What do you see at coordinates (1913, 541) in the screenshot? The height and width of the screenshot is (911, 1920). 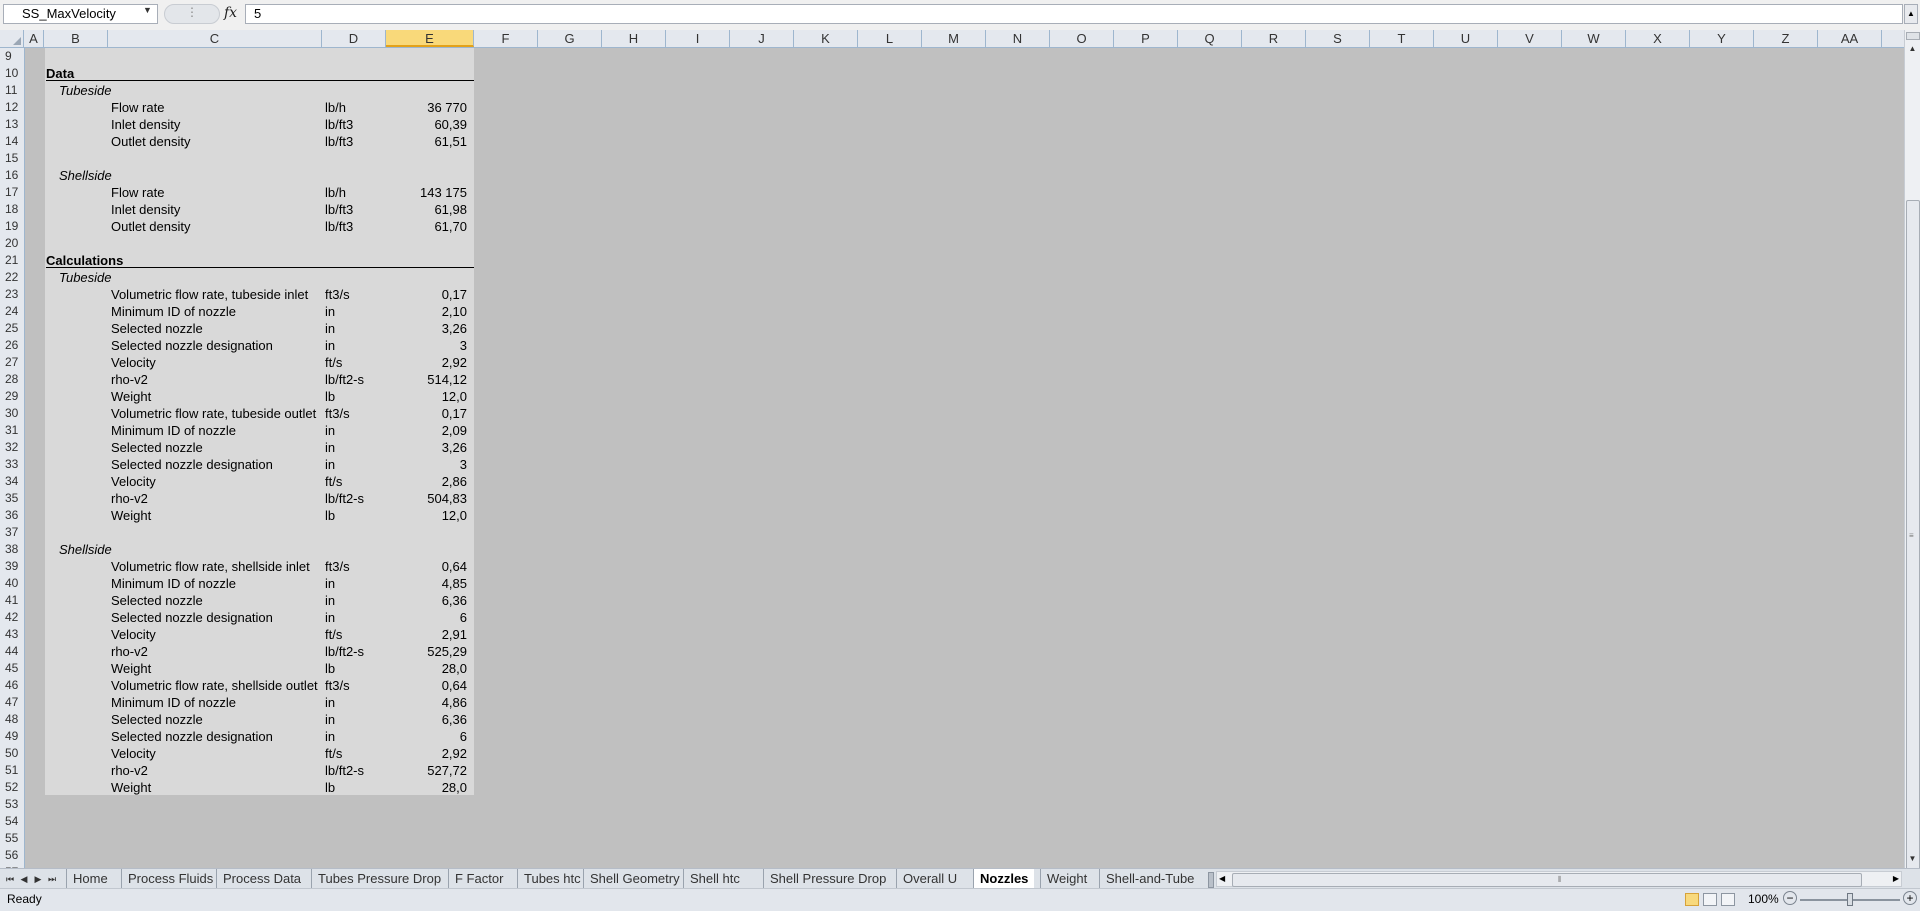 I see `vertical-scroll-thumb: ≡` at bounding box center [1913, 541].